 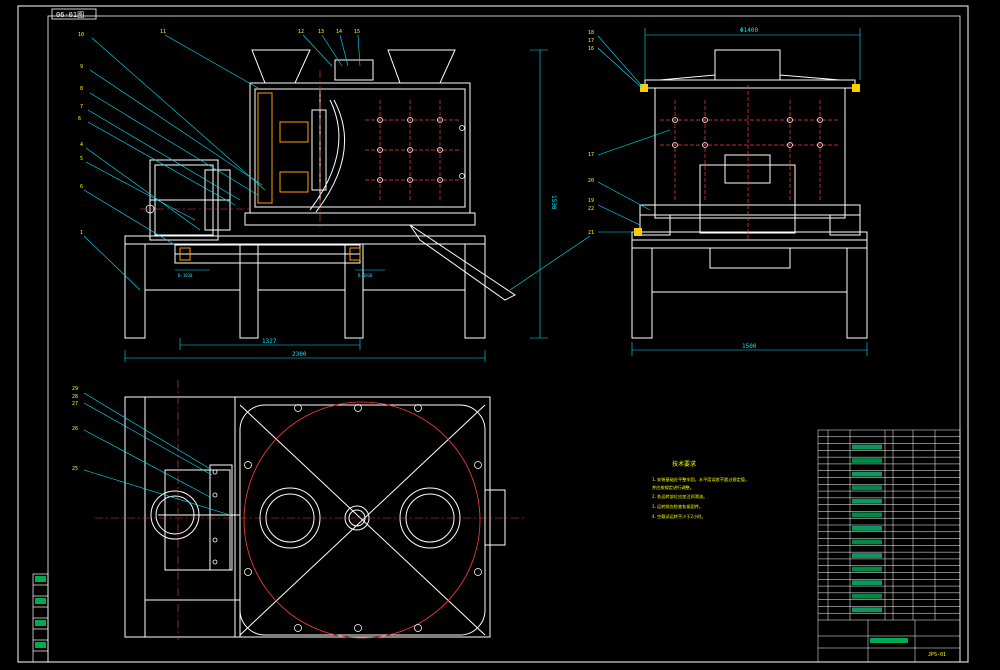 I want to click on tech-line-1: 1.安装基础应平整牢固，水平度误差不超过规定值，, so click(x=700, y=479).